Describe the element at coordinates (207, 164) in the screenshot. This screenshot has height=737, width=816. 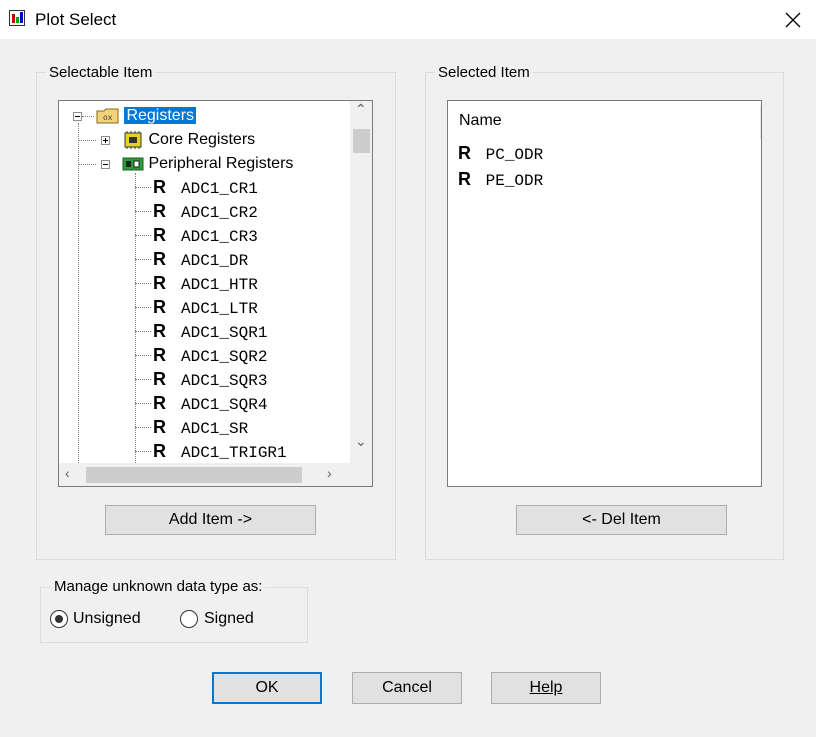
I see `tree-node-peripheral-registers: Peripheral Registers` at that location.